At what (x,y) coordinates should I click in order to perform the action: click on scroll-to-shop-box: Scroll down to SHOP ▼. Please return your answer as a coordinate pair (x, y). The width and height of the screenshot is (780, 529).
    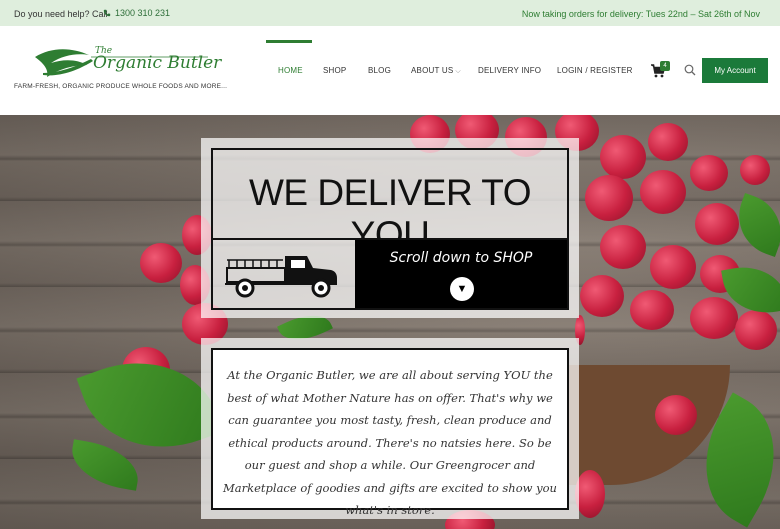
    Looking at the image, I should click on (461, 274).